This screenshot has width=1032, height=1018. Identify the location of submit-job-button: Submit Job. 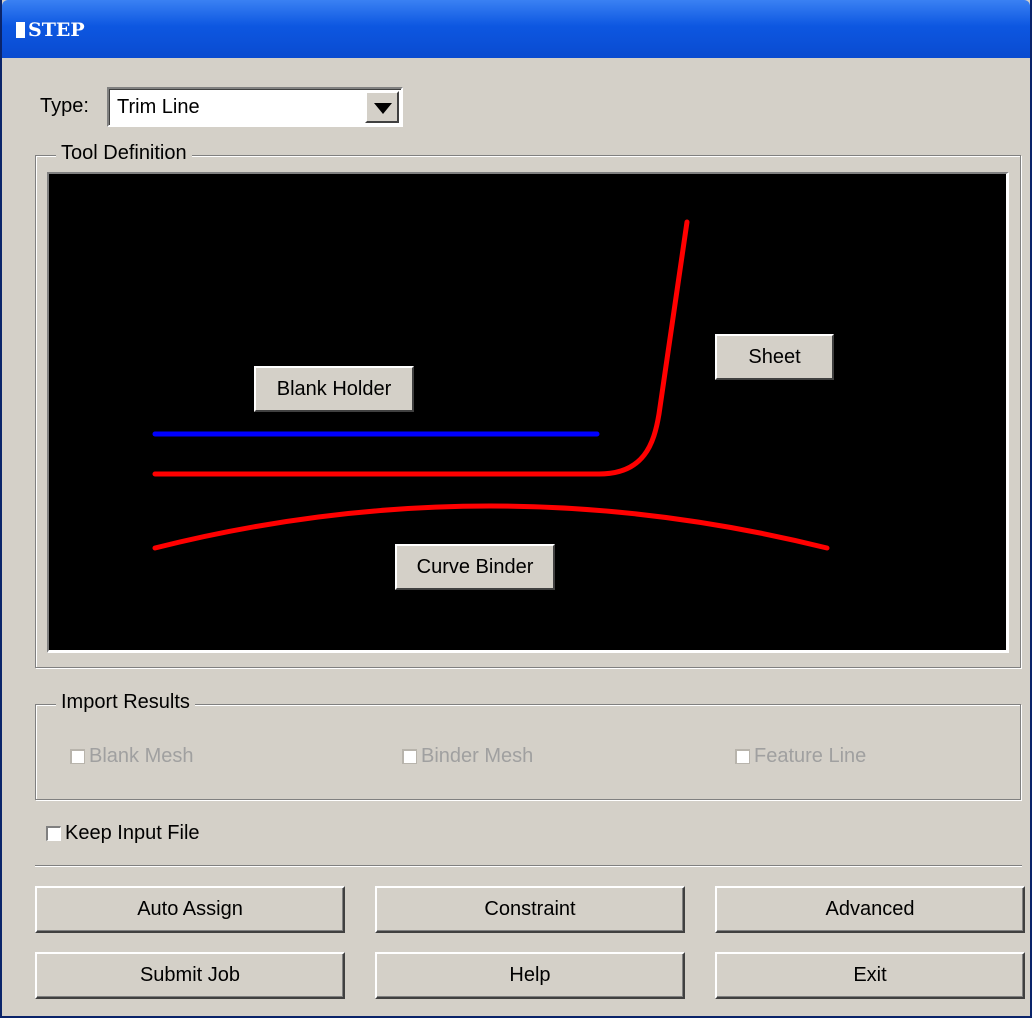
(190, 975).